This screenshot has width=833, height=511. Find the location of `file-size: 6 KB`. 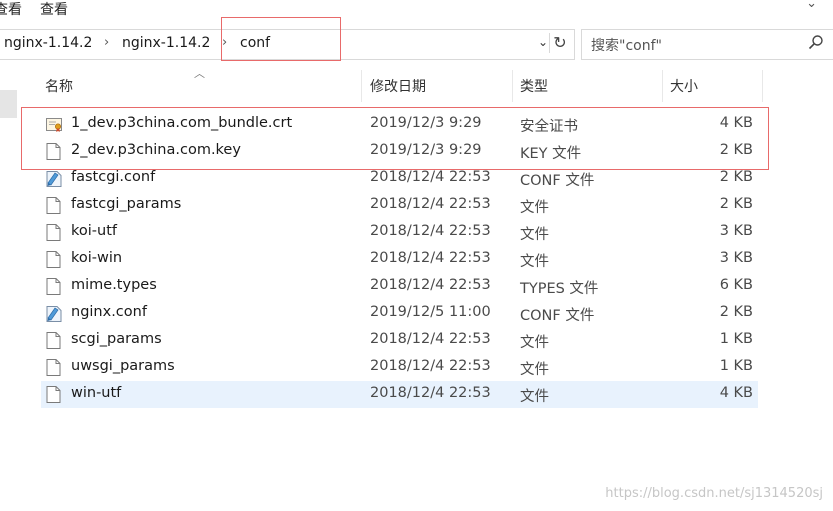

file-size: 6 KB is located at coordinates (736, 285).